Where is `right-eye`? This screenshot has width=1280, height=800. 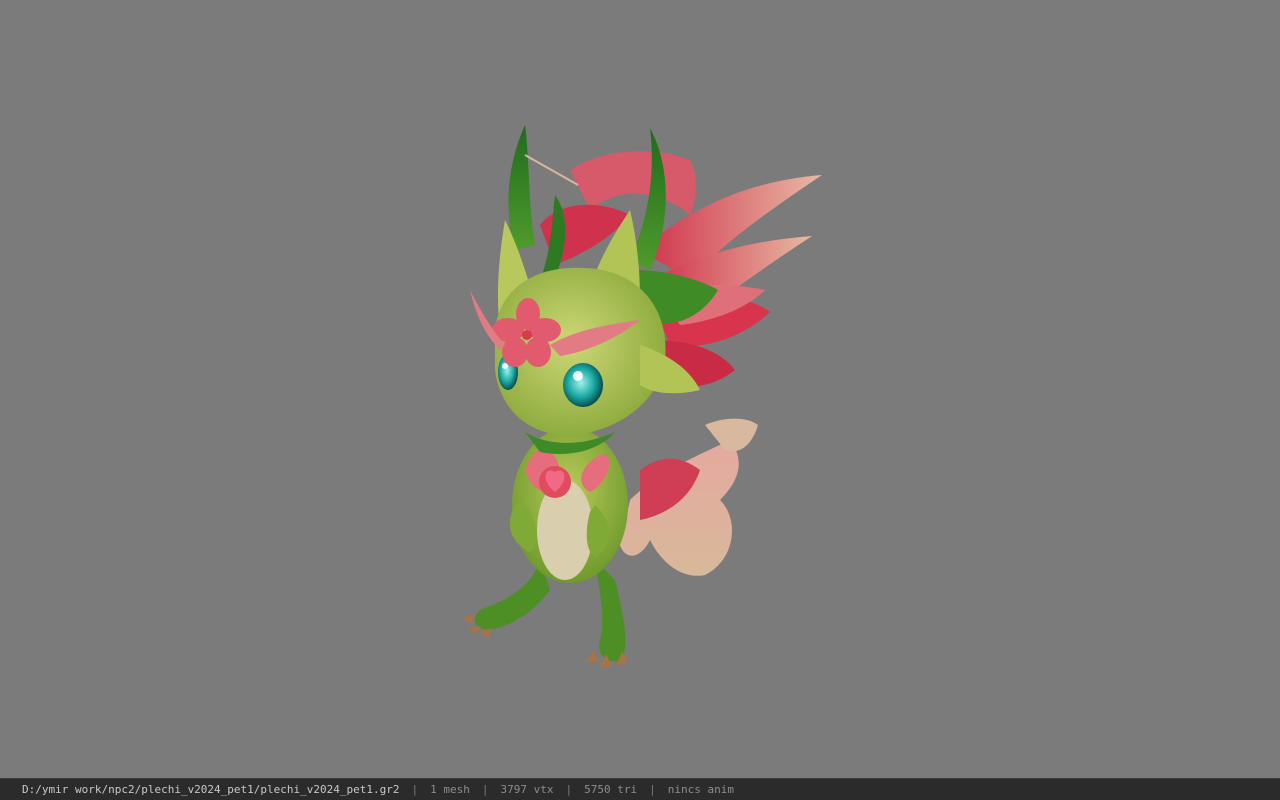 right-eye is located at coordinates (583, 385).